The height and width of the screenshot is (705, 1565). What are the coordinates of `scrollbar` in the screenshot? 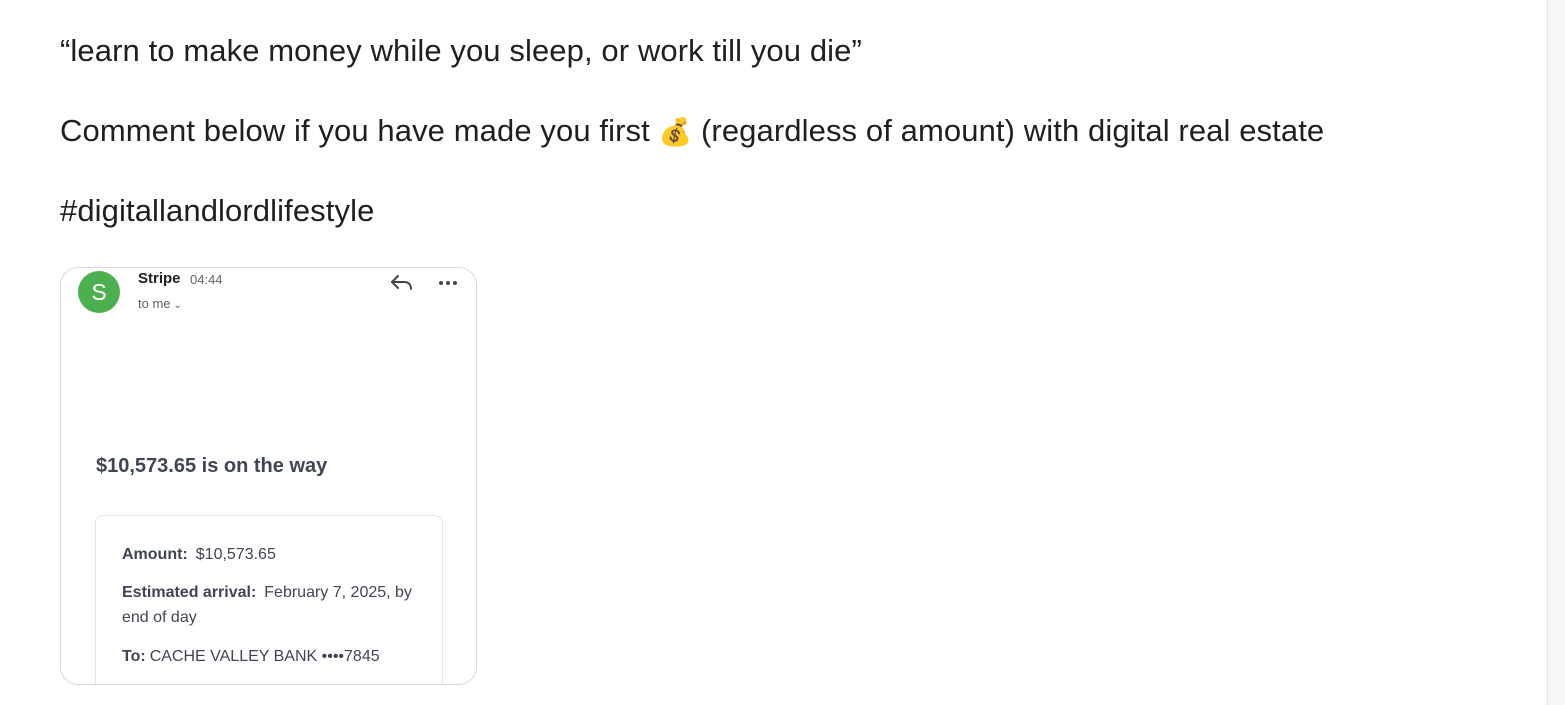 It's located at (1556, 352).